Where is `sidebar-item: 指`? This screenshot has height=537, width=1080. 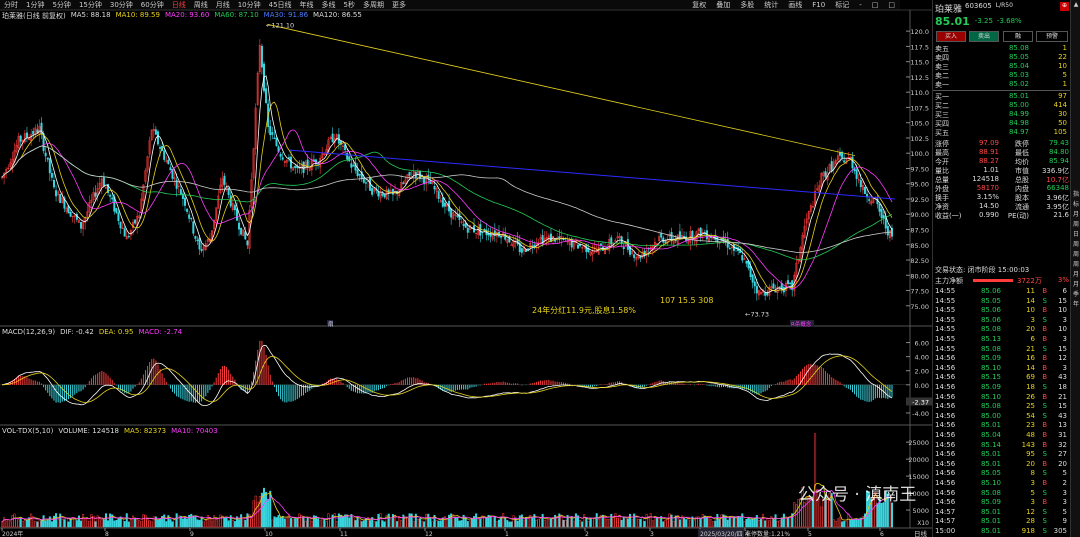 sidebar-item: 指 is located at coordinates (1075, 195).